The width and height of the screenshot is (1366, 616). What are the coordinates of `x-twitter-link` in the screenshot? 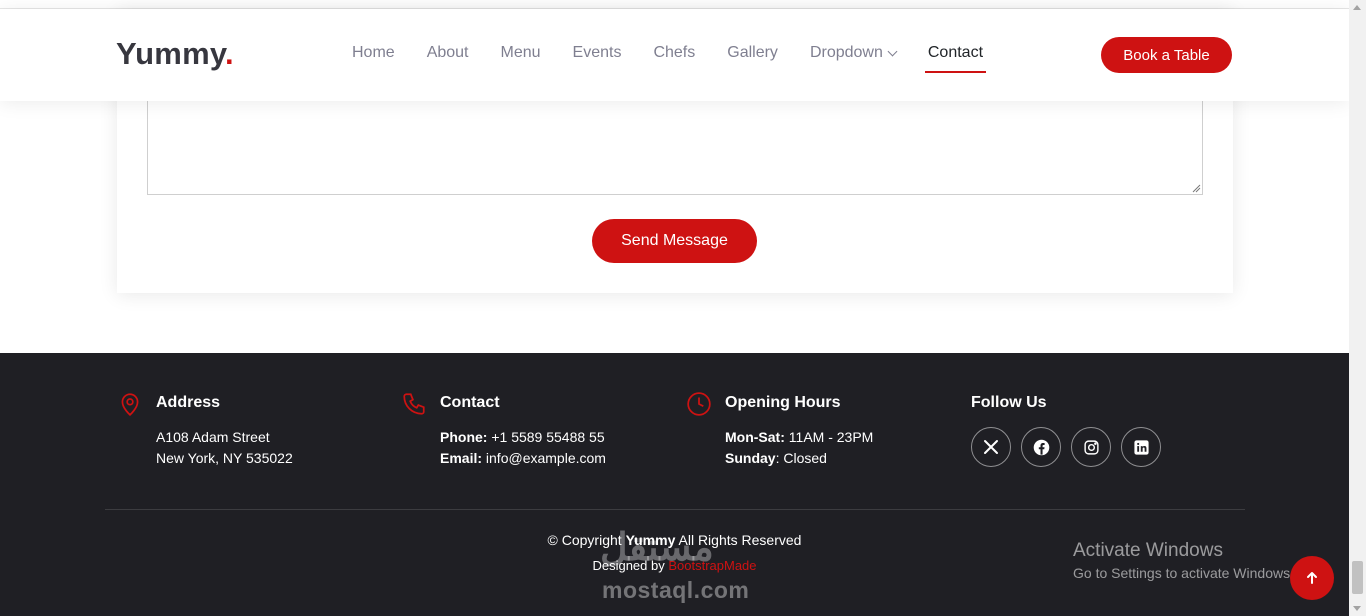 It's located at (991, 447).